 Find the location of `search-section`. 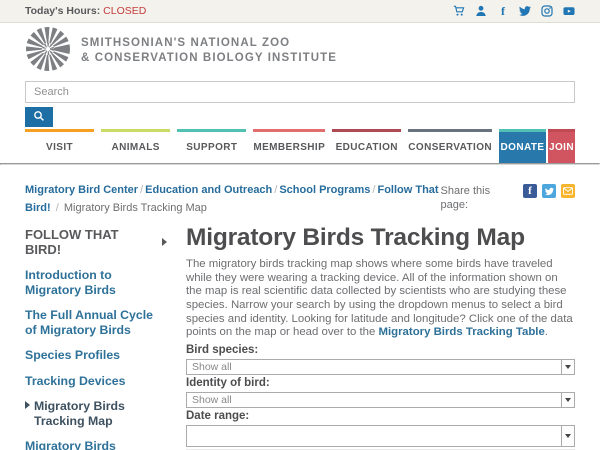

search-section is located at coordinates (300, 103).